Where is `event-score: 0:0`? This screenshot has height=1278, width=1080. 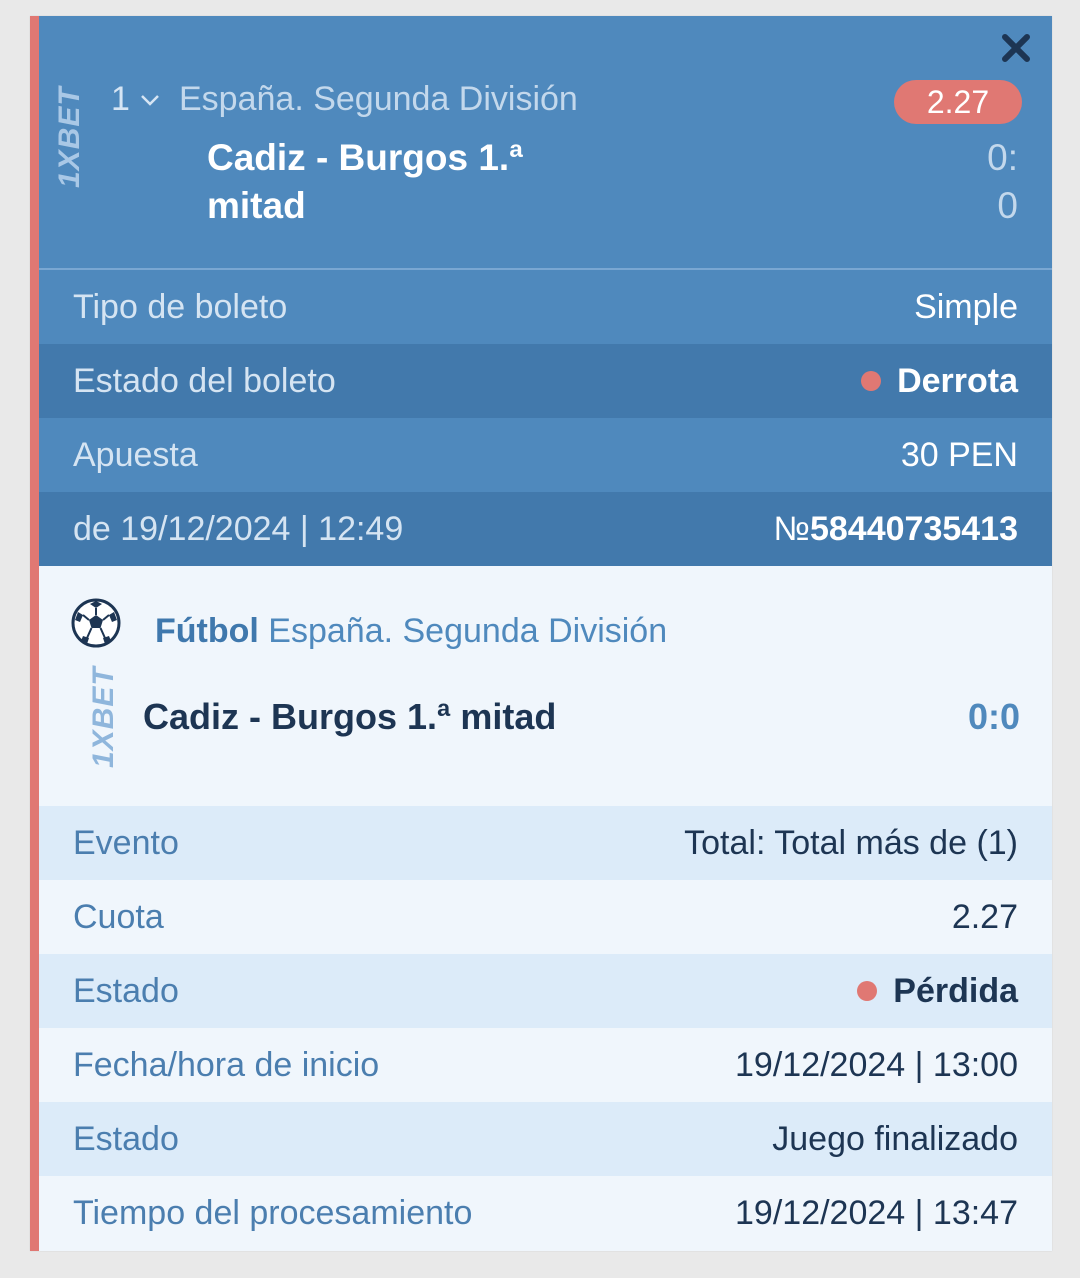
event-score: 0:0 is located at coordinates (993, 716).